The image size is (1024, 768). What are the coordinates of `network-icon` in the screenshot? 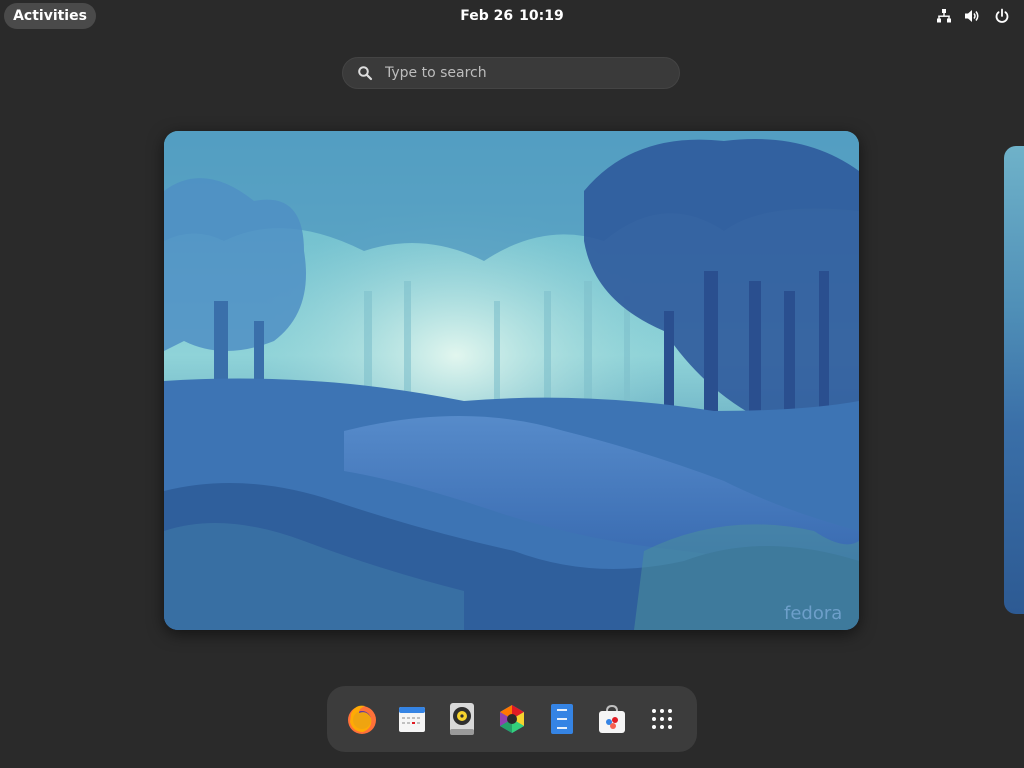 It's located at (943, 16).